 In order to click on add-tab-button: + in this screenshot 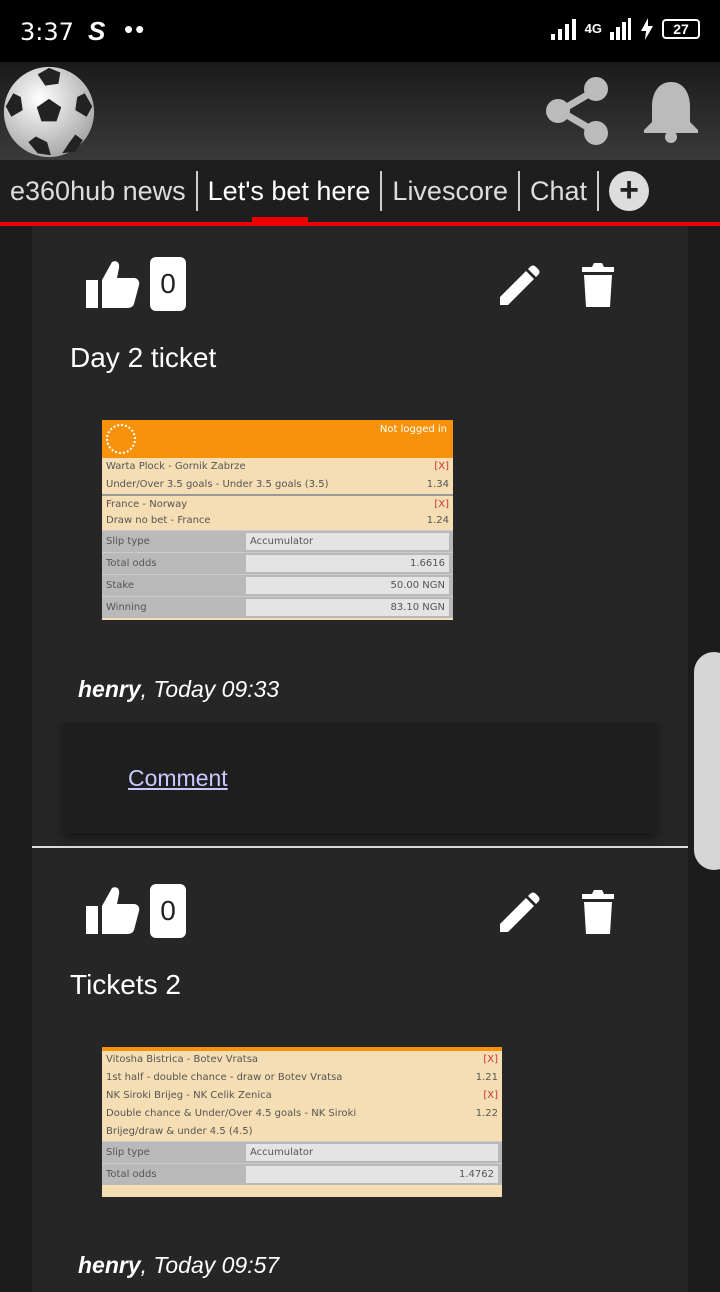, I will do `click(629, 191)`.